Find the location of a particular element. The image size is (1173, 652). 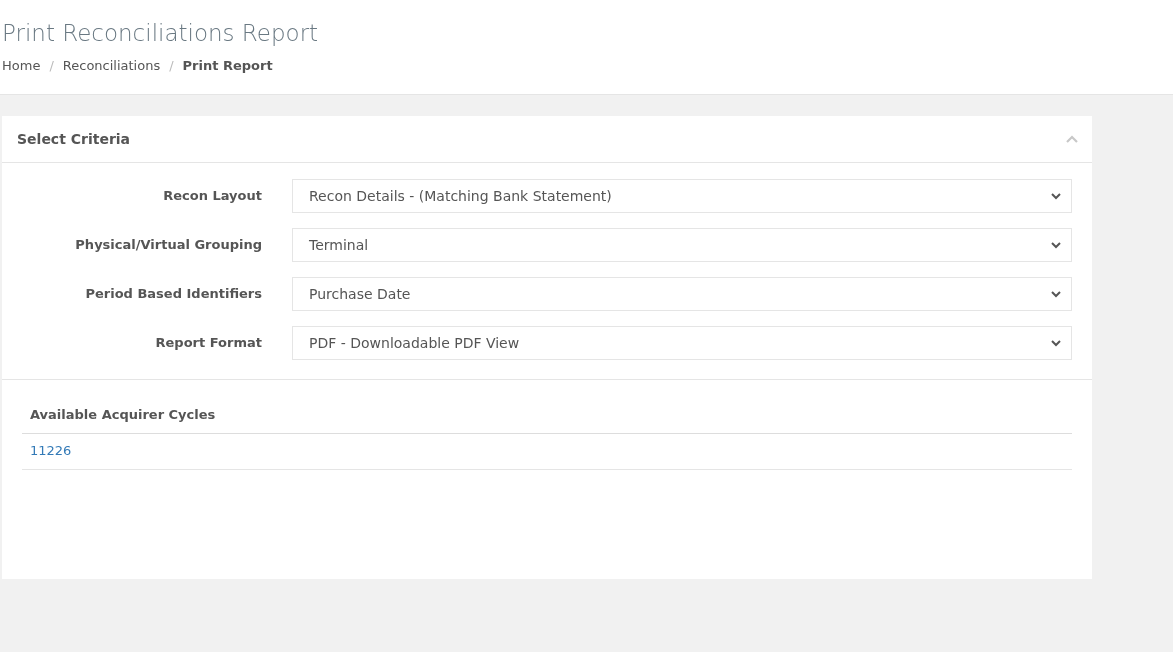

breadcrumb-link: Reconciliations is located at coordinates (111, 66).